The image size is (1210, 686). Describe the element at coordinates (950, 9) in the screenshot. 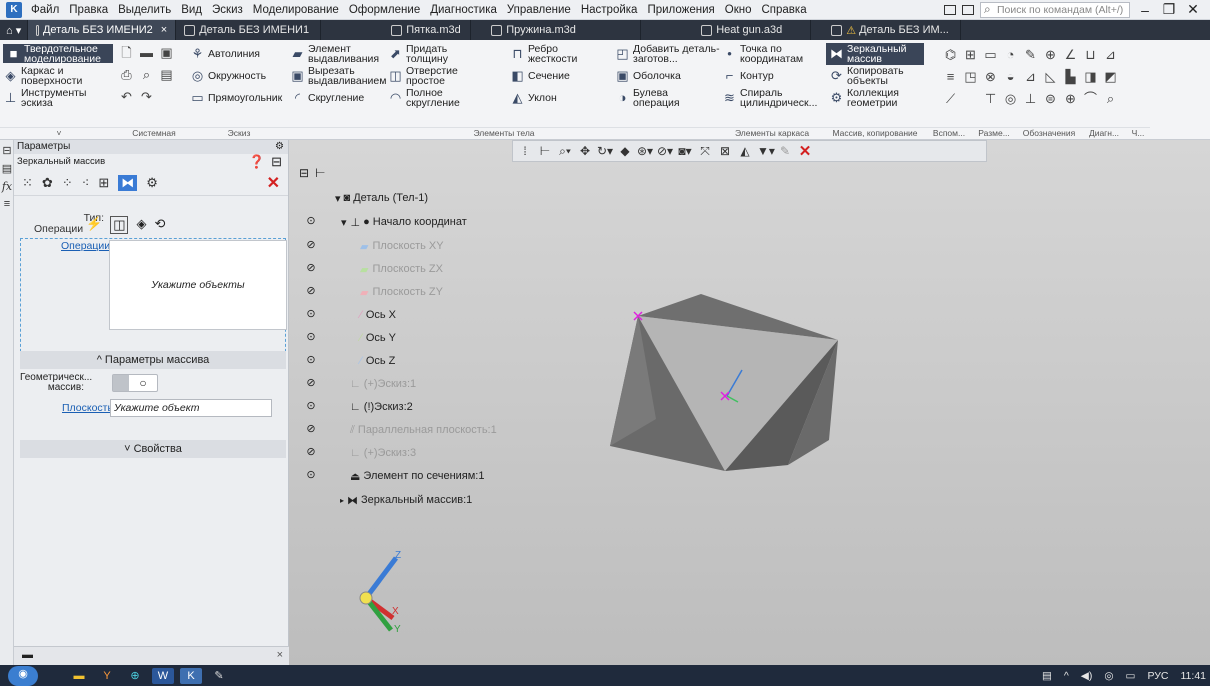

I see `panel-toggle-icon` at that location.